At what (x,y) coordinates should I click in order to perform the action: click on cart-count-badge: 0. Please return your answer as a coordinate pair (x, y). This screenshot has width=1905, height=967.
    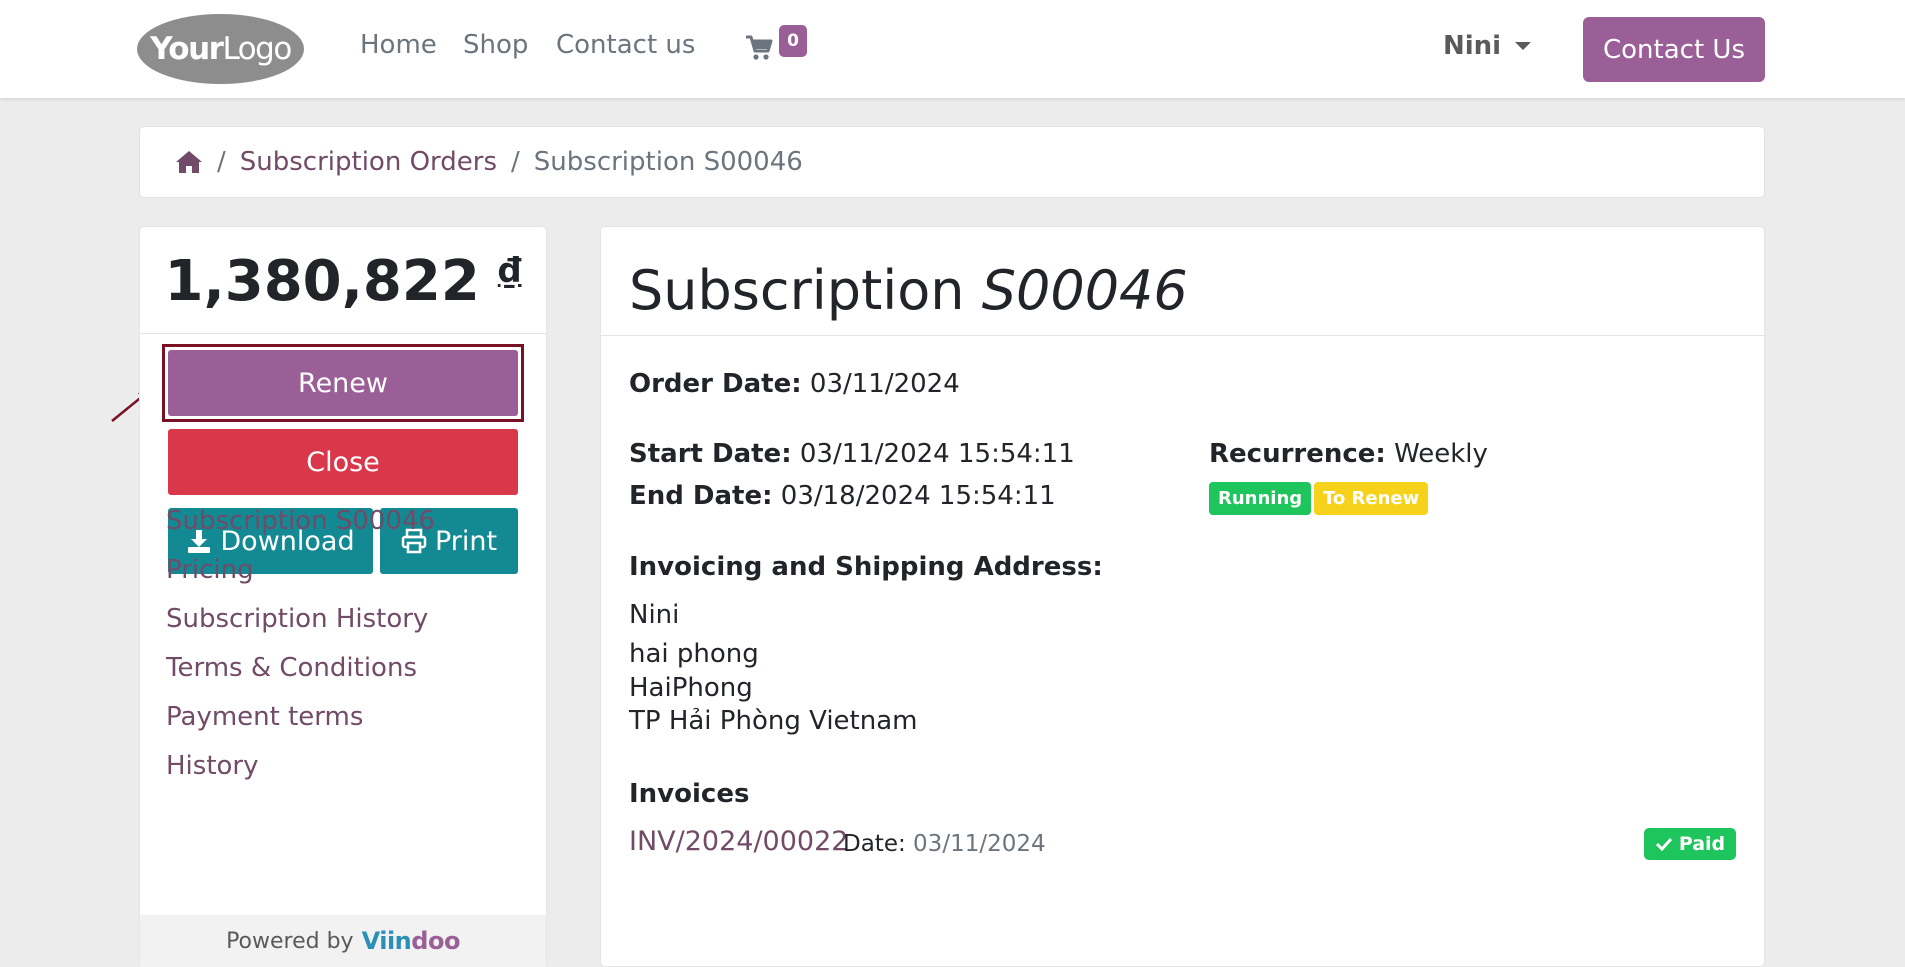
    Looking at the image, I should click on (793, 41).